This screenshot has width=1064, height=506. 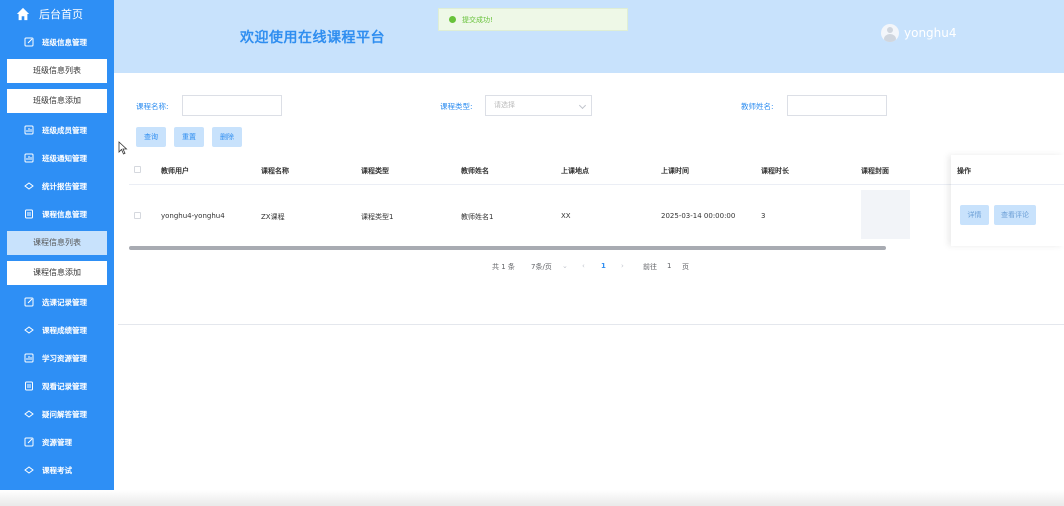 I want to click on sidebar-sub-label: 课程信息列表, so click(x=57, y=243).